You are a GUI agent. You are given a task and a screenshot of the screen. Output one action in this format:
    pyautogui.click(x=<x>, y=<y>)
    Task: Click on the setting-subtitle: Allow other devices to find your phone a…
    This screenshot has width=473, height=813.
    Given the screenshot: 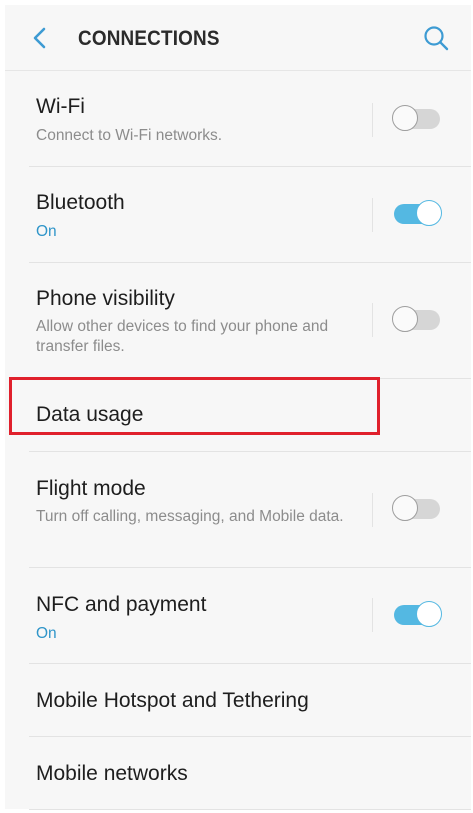 What is the action you would take?
    pyautogui.click(x=182, y=336)
    